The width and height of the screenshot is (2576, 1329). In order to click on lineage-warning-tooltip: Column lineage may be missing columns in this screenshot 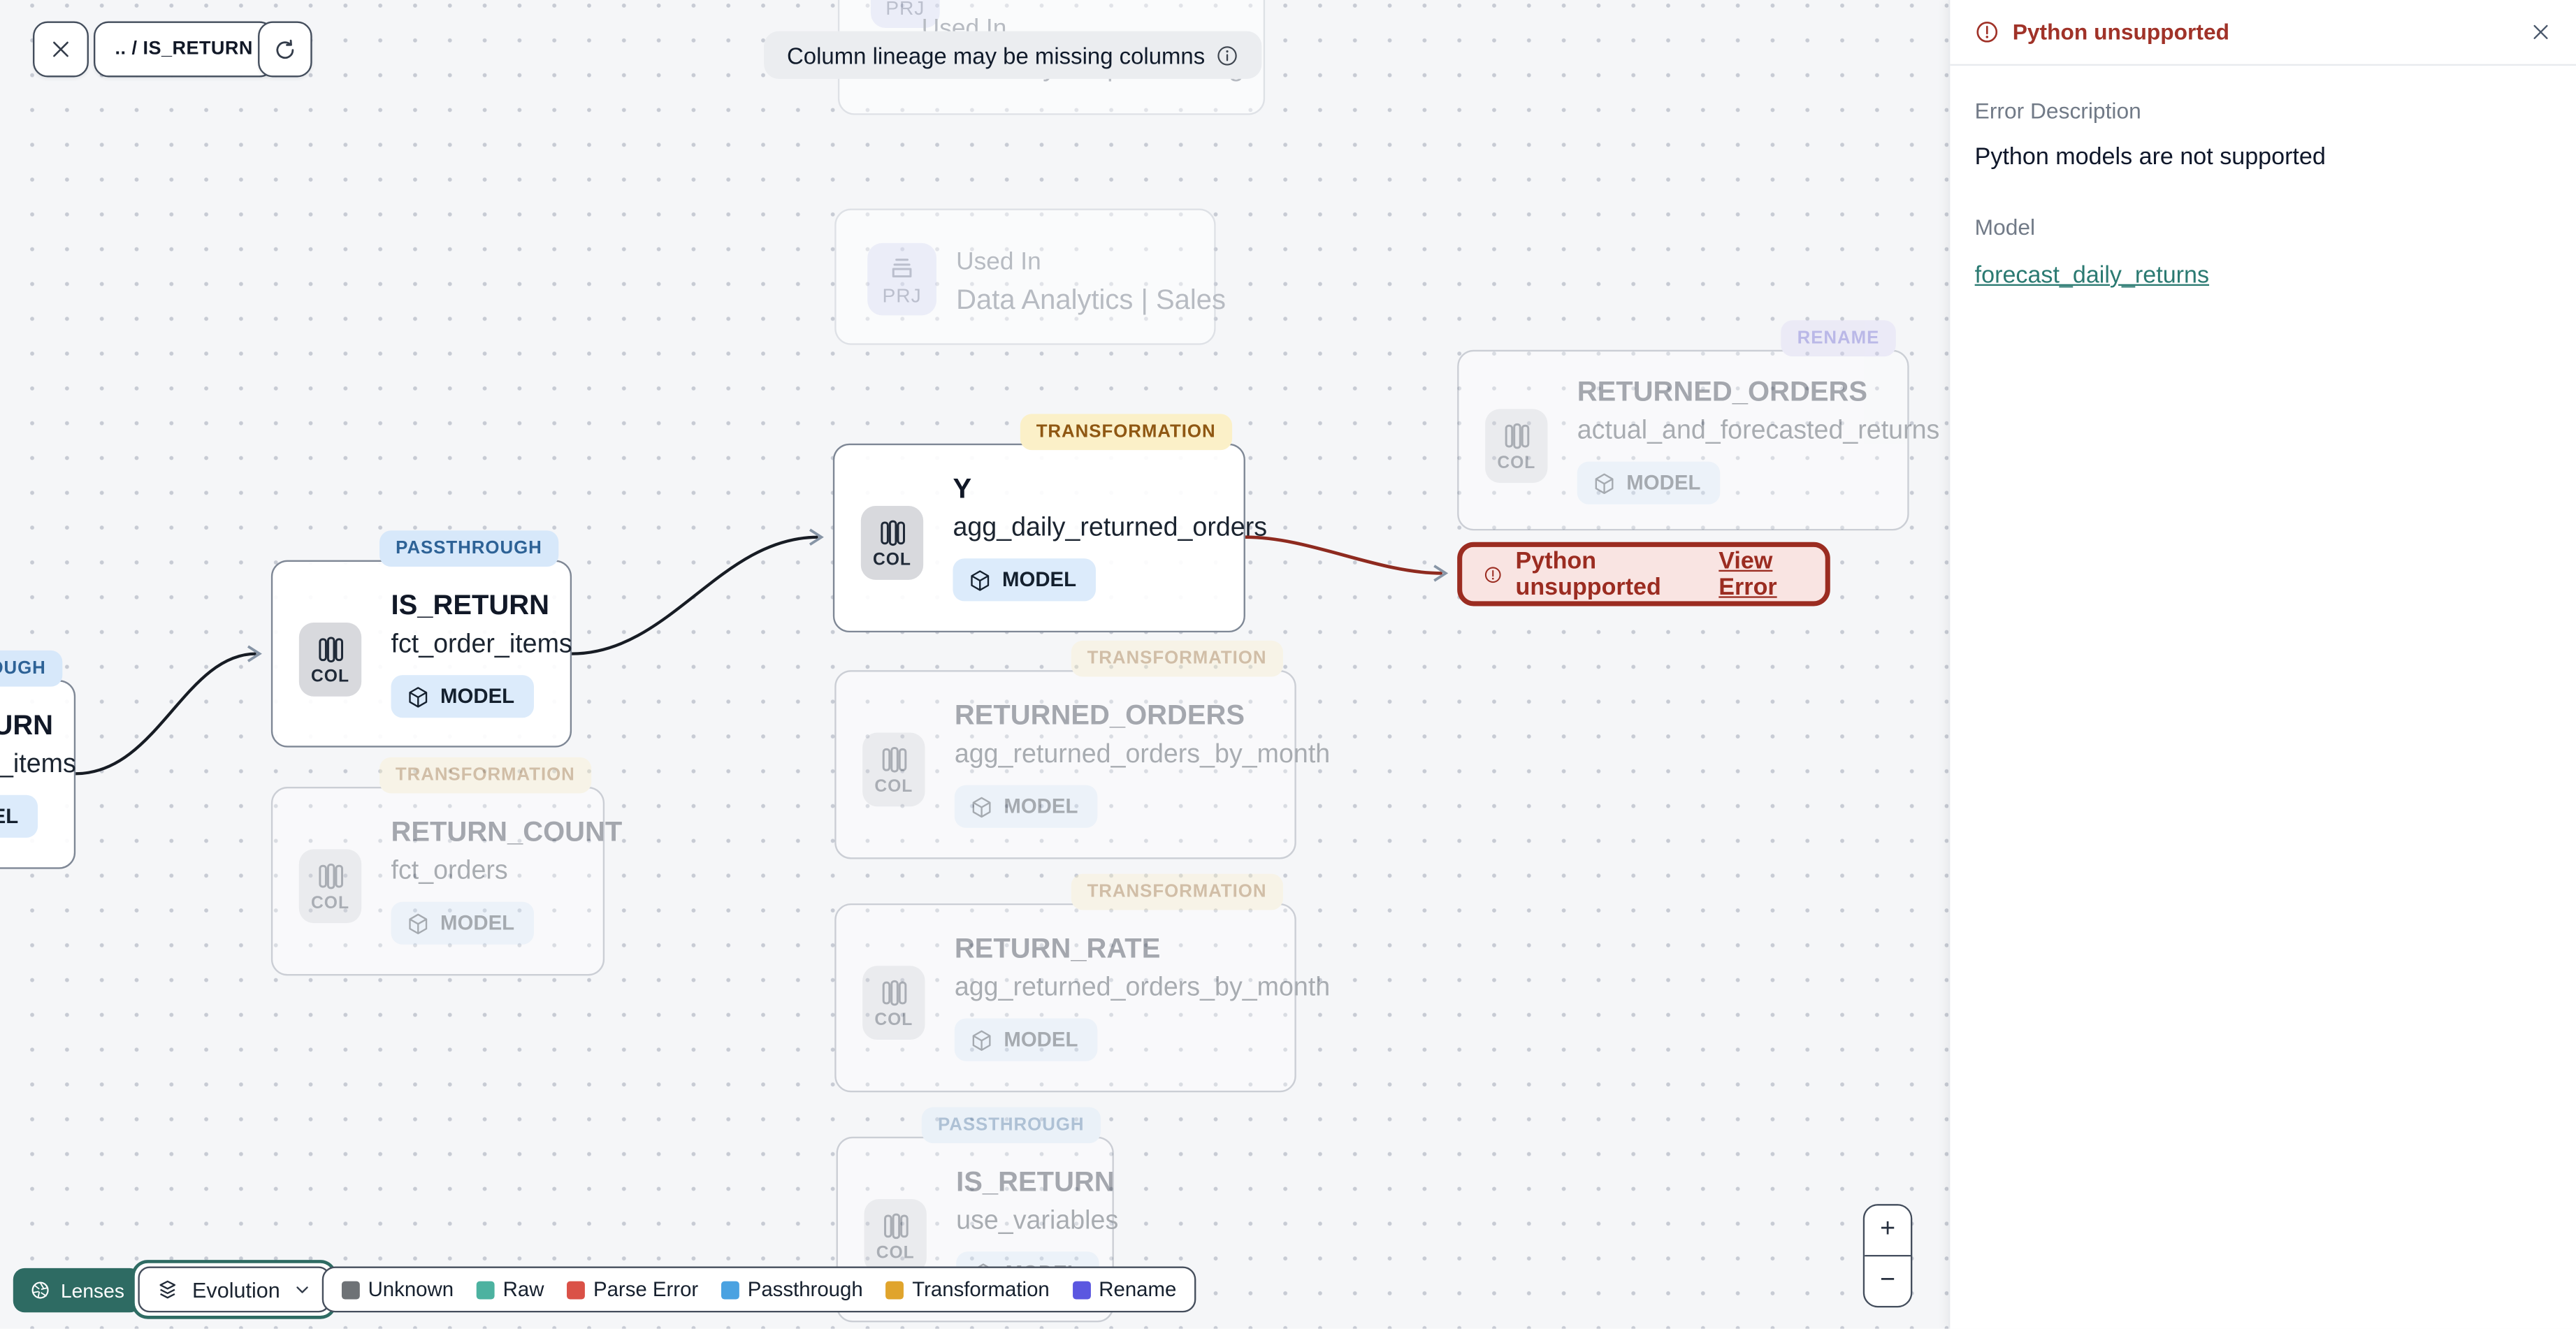, I will do `click(1013, 55)`.